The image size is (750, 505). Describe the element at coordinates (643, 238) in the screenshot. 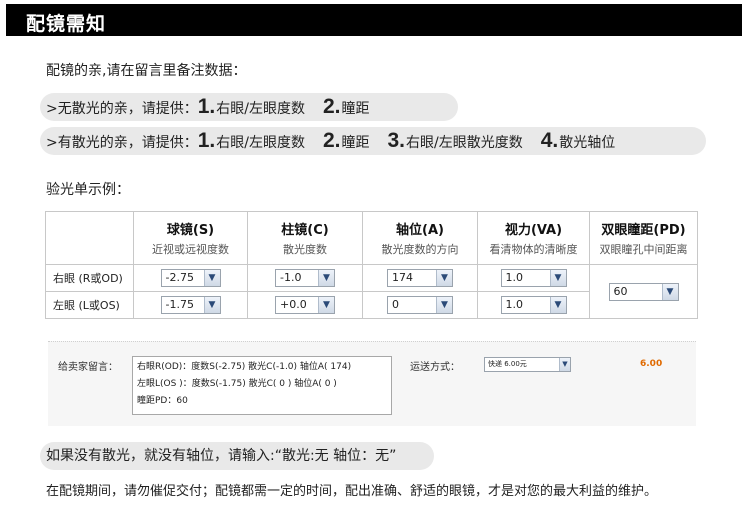

I see `column-header-pd: 双眼瞳距(PD) 双眼瞳孔中间距离` at that location.